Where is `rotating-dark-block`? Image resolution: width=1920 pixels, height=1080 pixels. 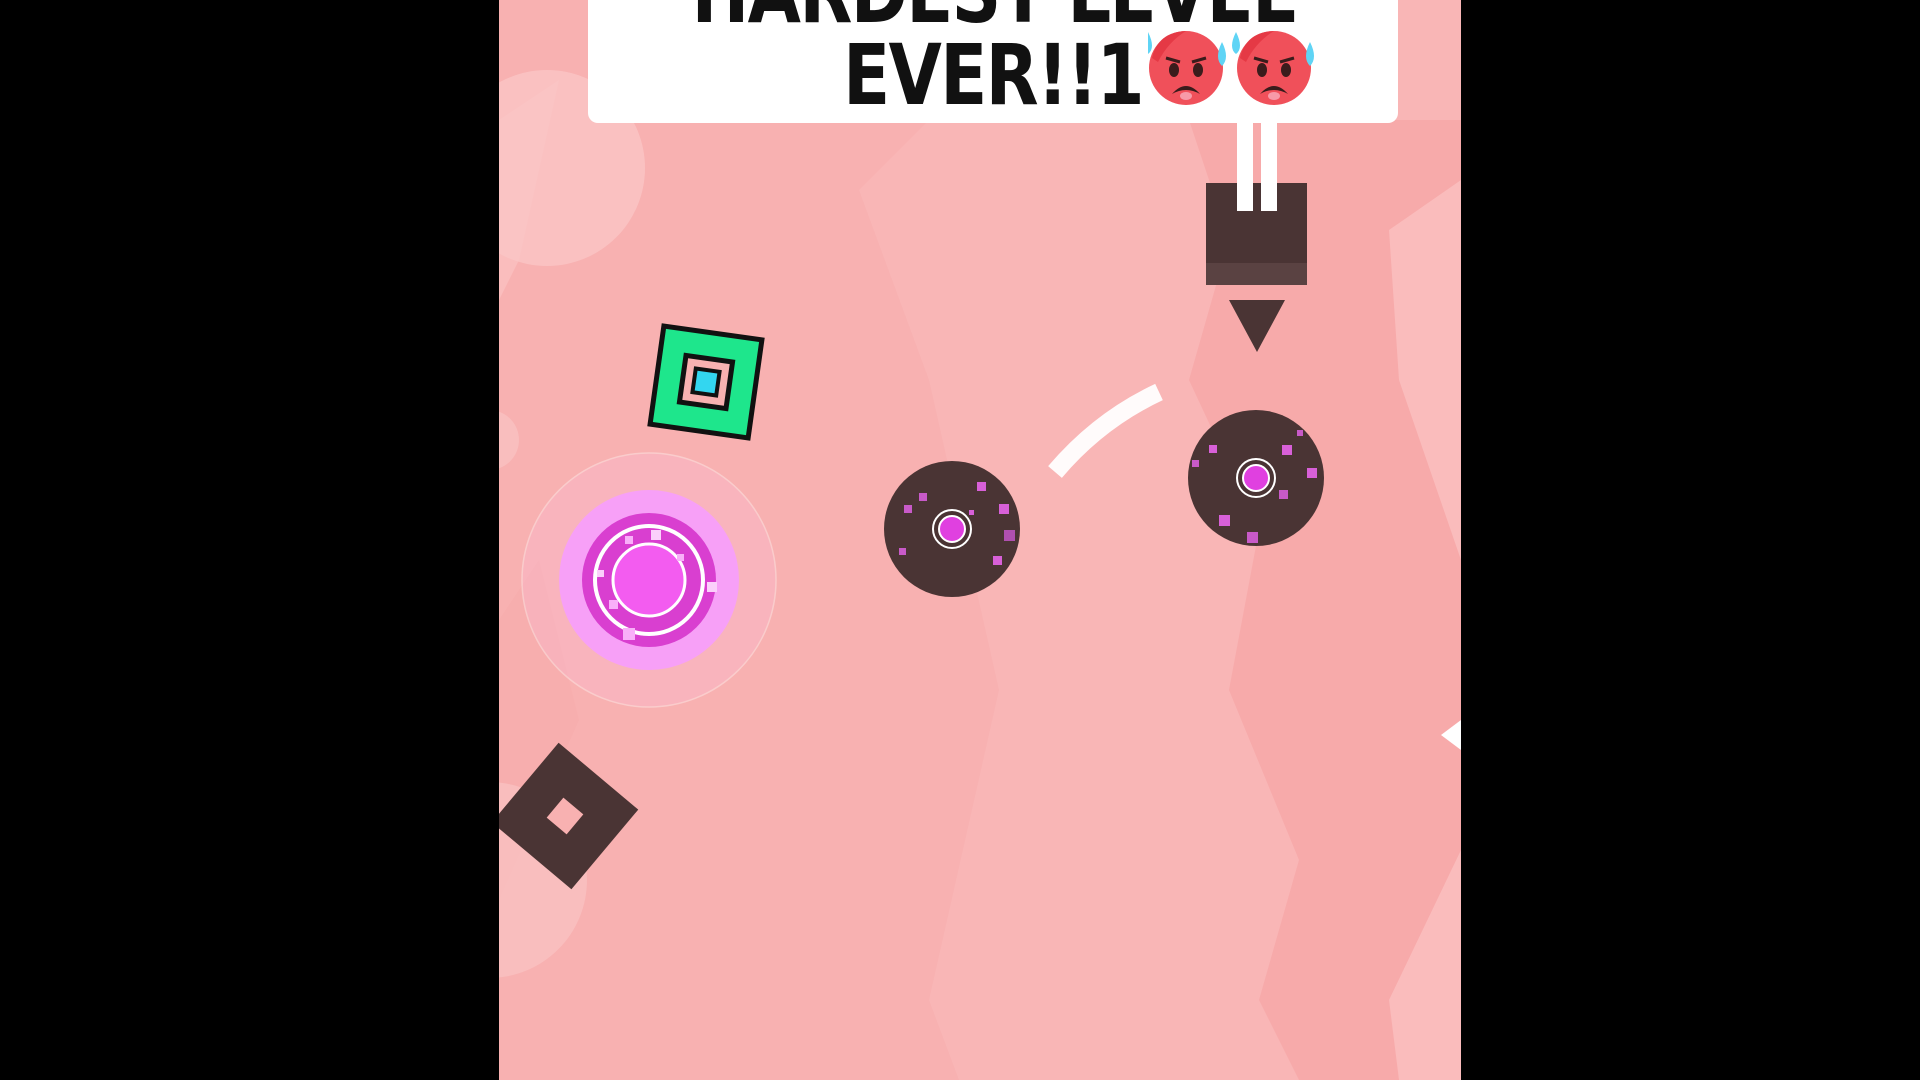 rotating-dark-block is located at coordinates (569, 816).